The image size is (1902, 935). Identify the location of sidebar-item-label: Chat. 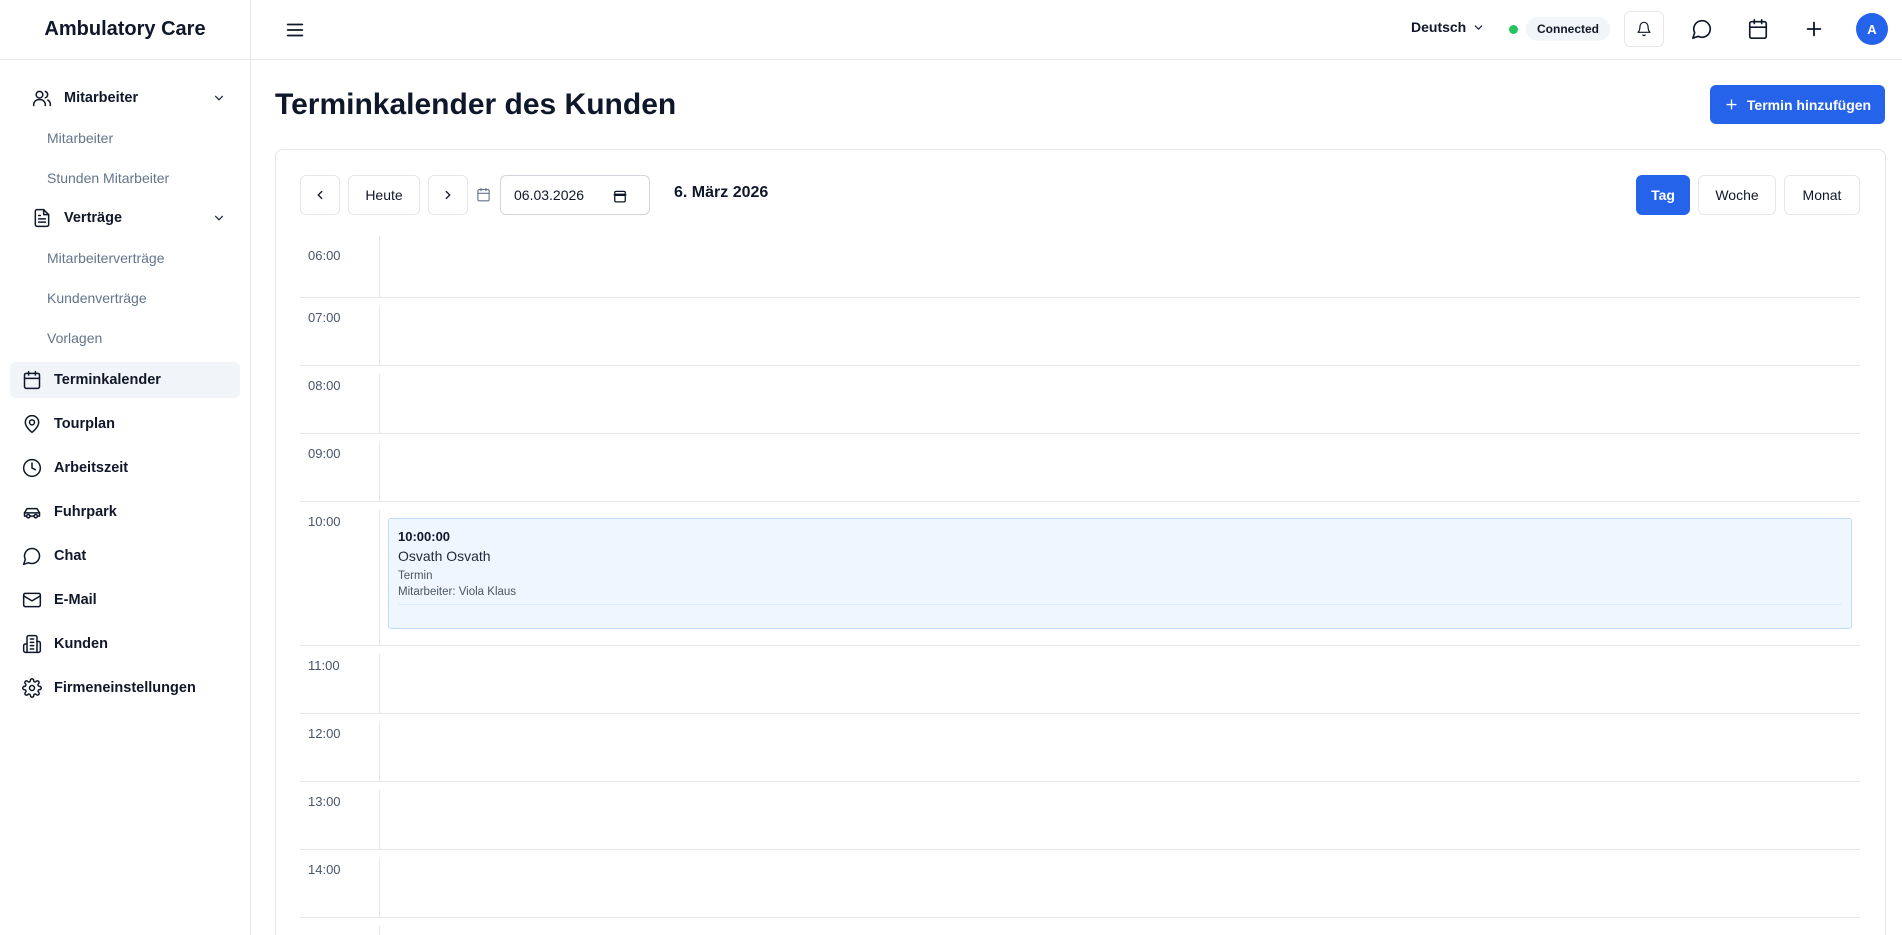
(70, 556).